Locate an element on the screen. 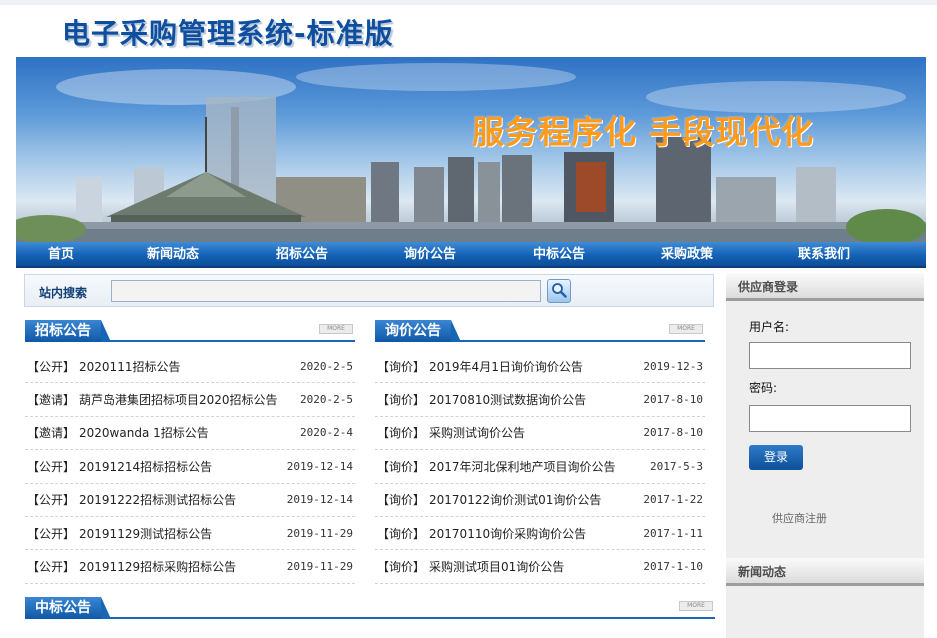 The height and width of the screenshot is (638, 937). news-panel-title: 新闻动态 is located at coordinates (825, 572).